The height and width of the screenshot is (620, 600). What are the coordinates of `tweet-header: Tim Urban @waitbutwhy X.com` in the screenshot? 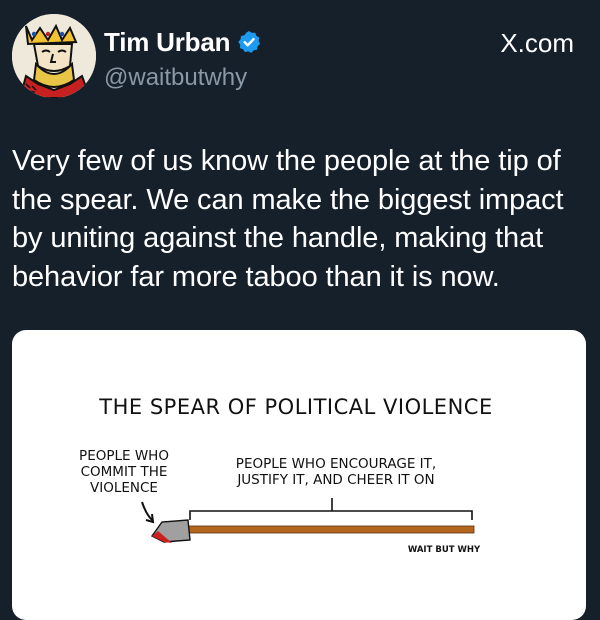 It's located at (300, 59).